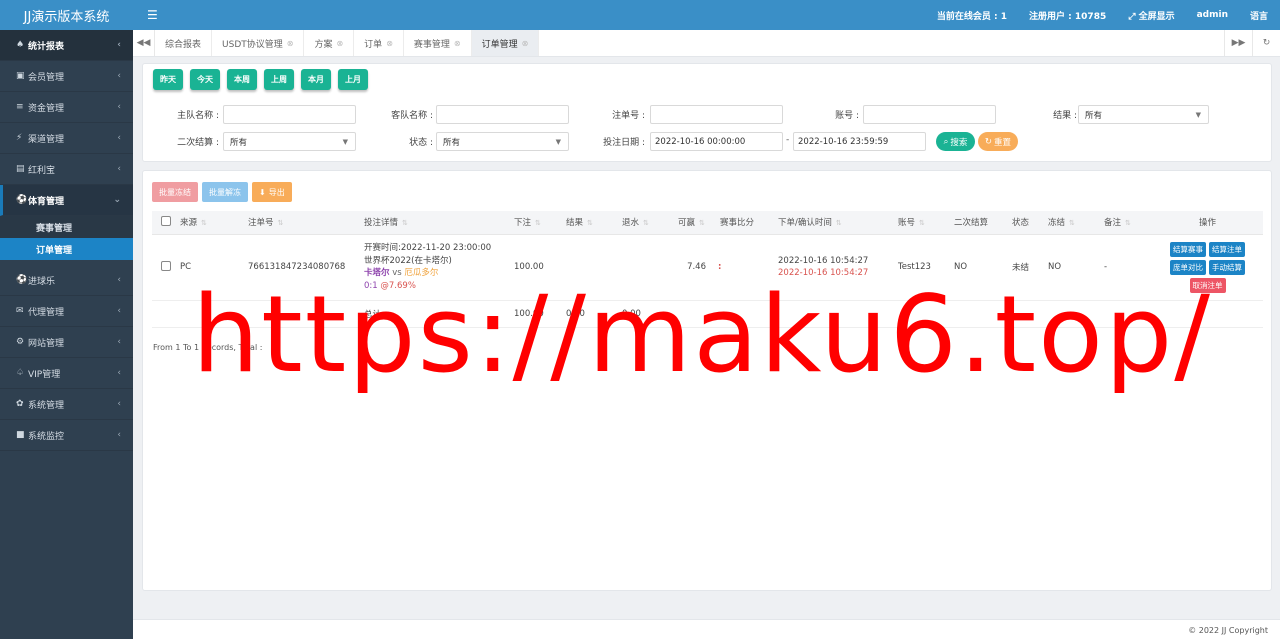 The height and width of the screenshot is (639, 1280). I want to click on user-menu: admin, so click(1212, 15).